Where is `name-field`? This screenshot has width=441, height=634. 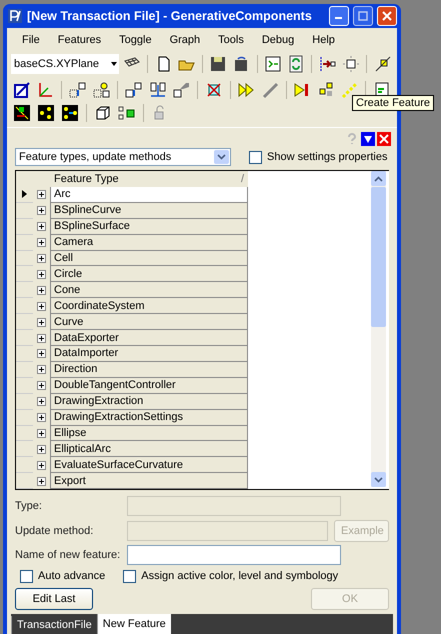
name-field is located at coordinates (234, 555).